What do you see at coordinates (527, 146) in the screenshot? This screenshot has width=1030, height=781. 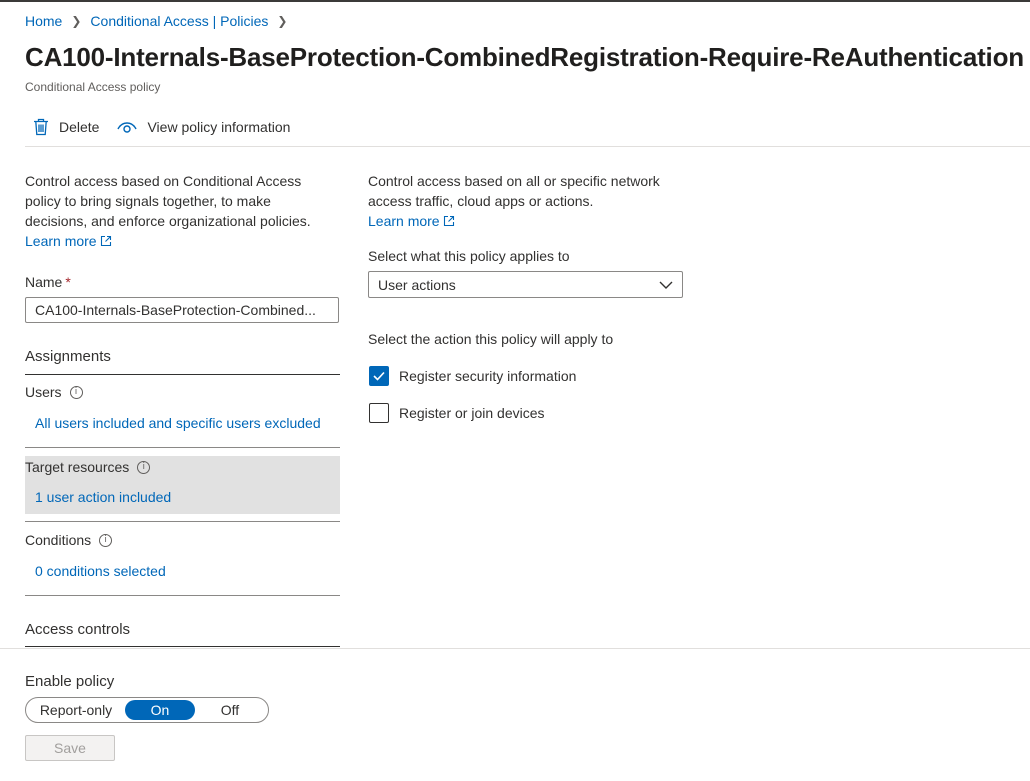 I see `divider` at bounding box center [527, 146].